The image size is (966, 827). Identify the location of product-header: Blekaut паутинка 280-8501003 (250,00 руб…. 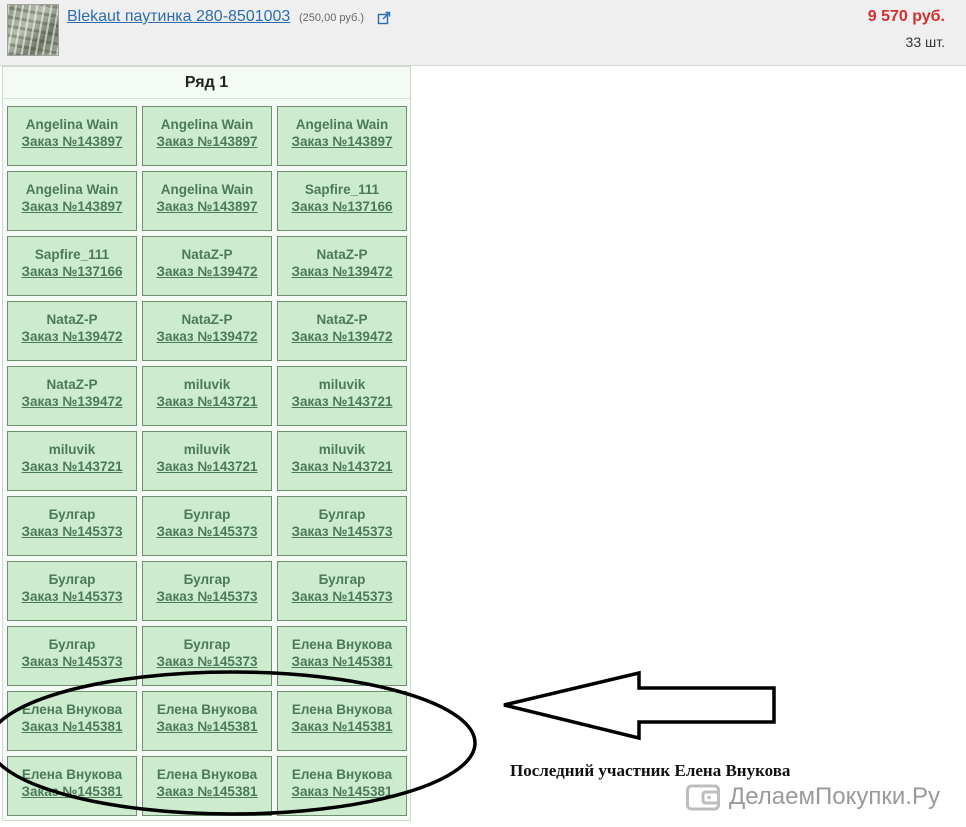
(483, 33).